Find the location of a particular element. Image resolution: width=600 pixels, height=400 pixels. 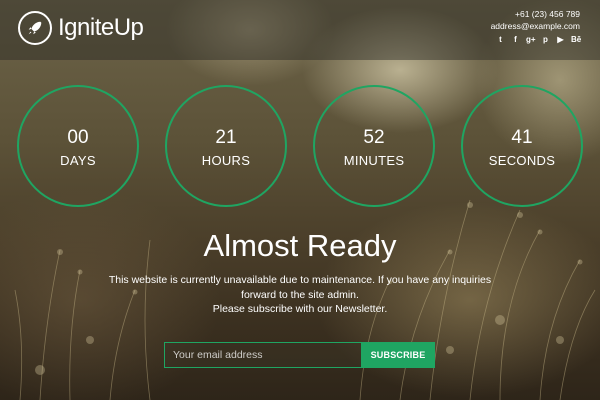

countdown-value: 00 is located at coordinates (78, 137).